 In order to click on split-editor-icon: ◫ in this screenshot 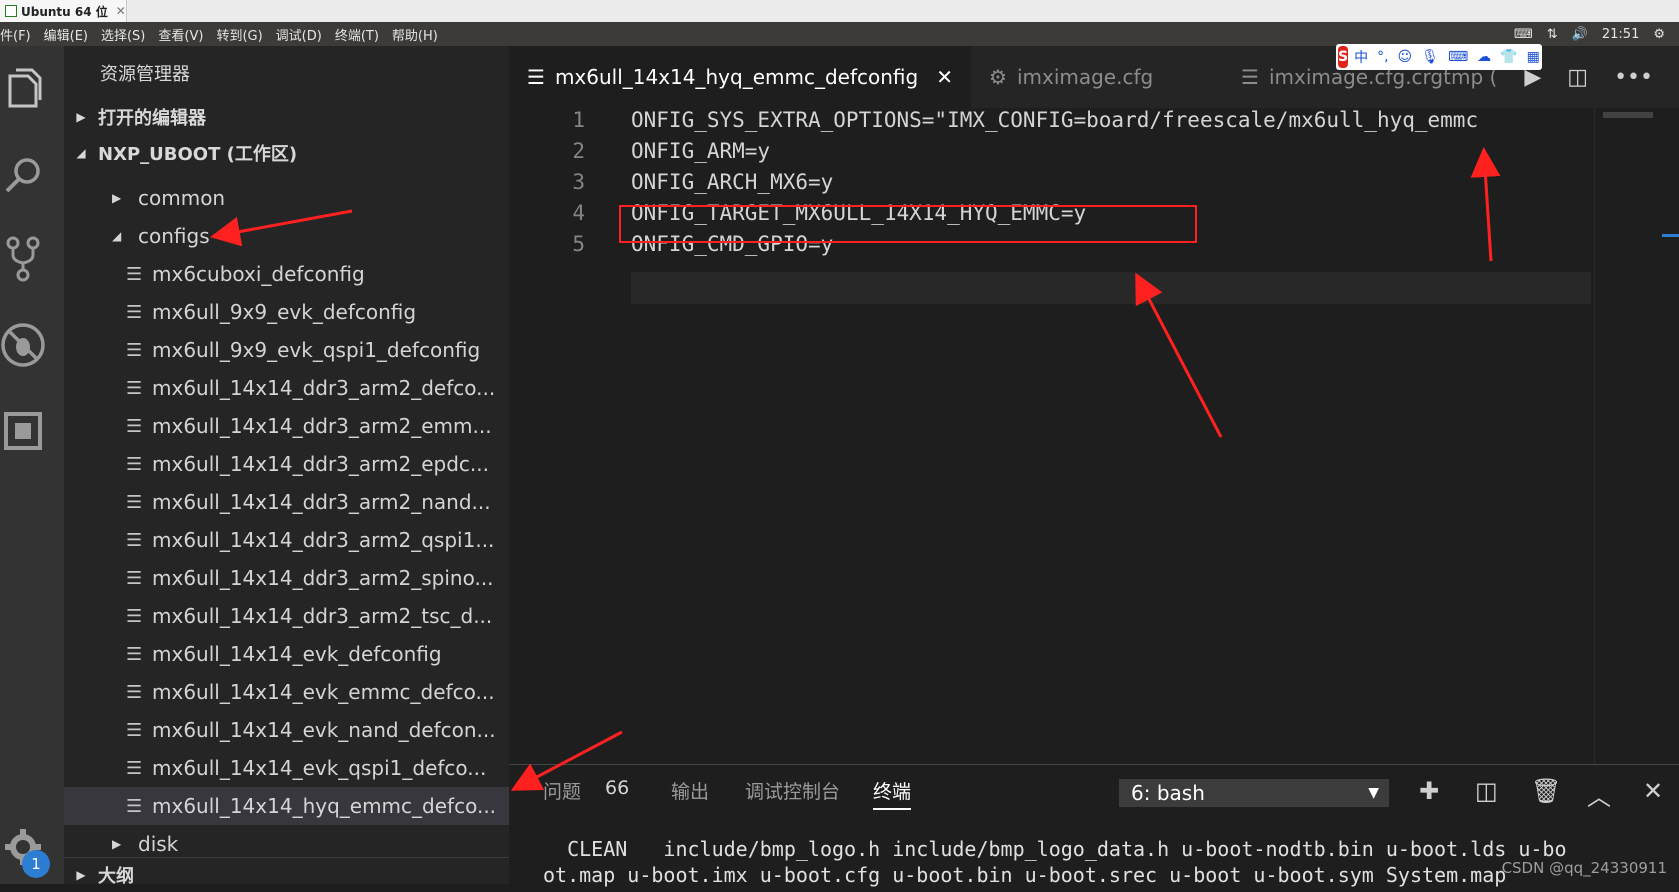, I will do `click(1577, 77)`.